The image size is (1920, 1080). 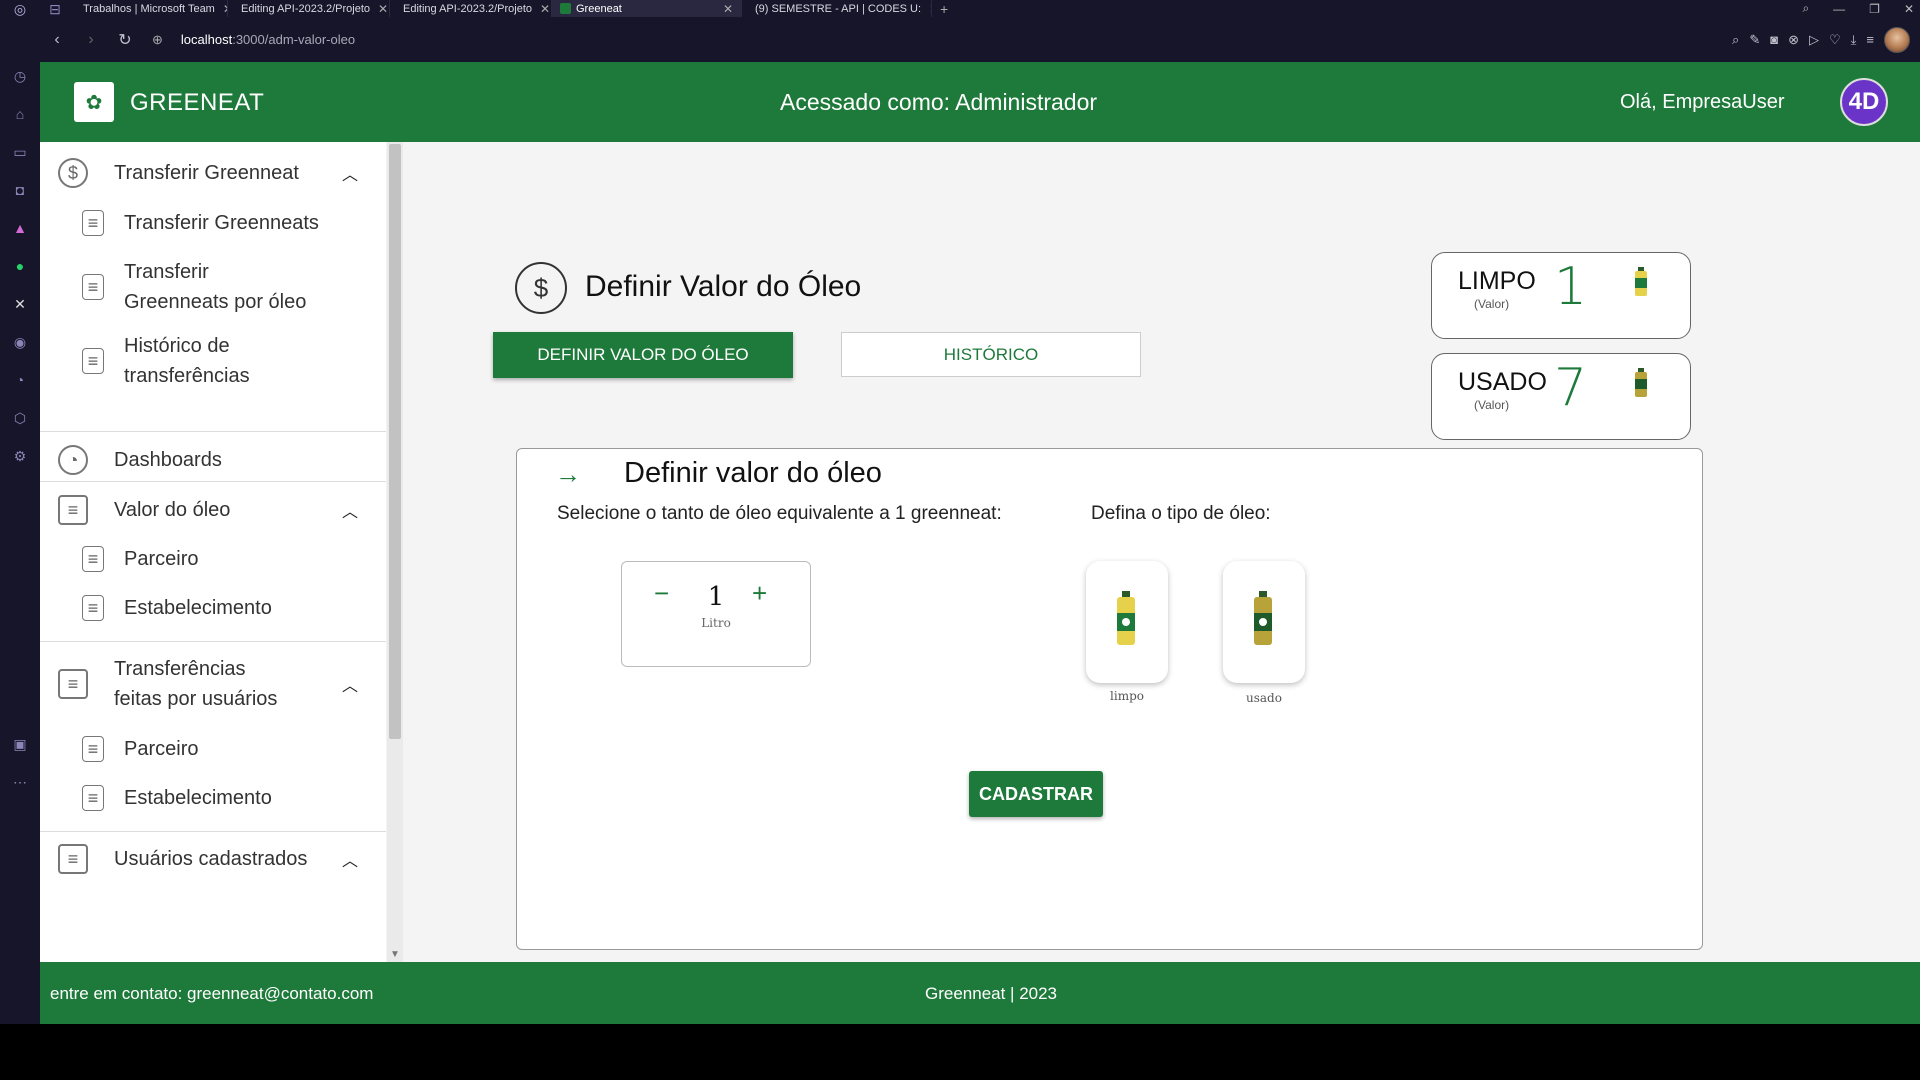 I want to click on greeneat-logo: ✿, so click(x=94, y=102).